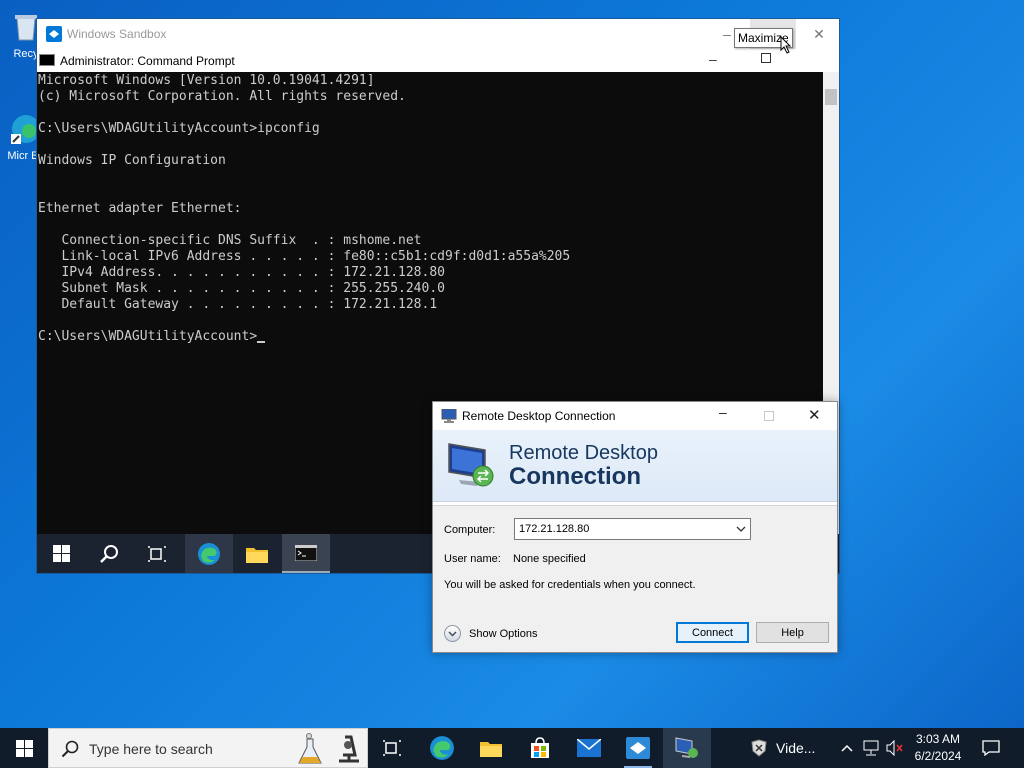 This screenshot has height=768, width=1024. Describe the element at coordinates (938, 756) in the screenshot. I see `clock-date: 6/2/2024` at that location.